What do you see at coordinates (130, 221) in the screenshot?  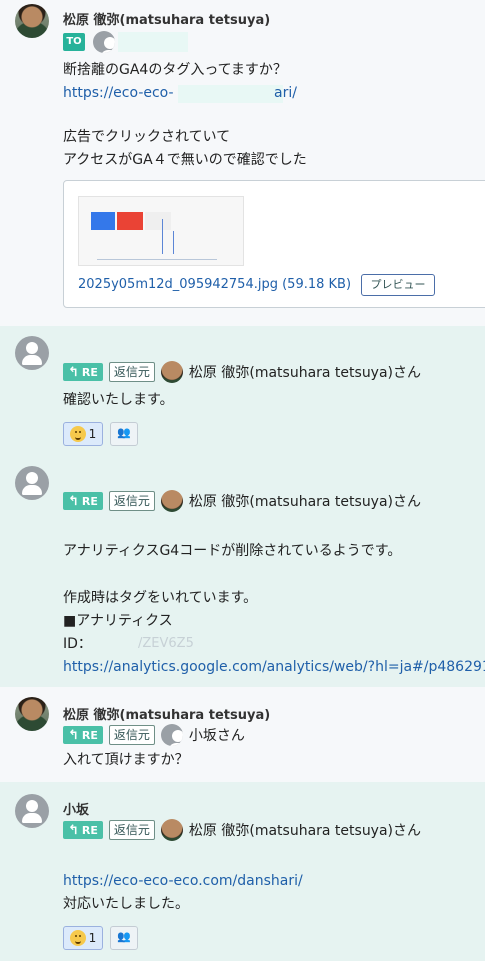 I see `thumbnail-red-block` at bounding box center [130, 221].